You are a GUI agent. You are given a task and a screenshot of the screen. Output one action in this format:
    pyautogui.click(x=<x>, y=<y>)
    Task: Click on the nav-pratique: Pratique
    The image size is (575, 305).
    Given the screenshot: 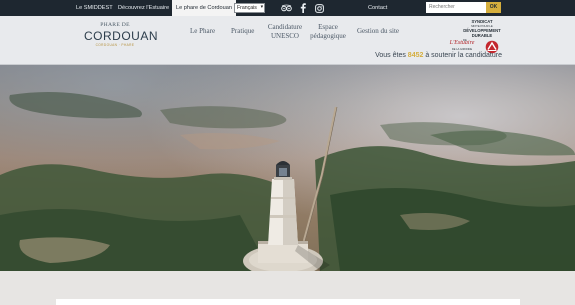 What is the action you would take?
    pyautogui.click(x=242, y=31)
    